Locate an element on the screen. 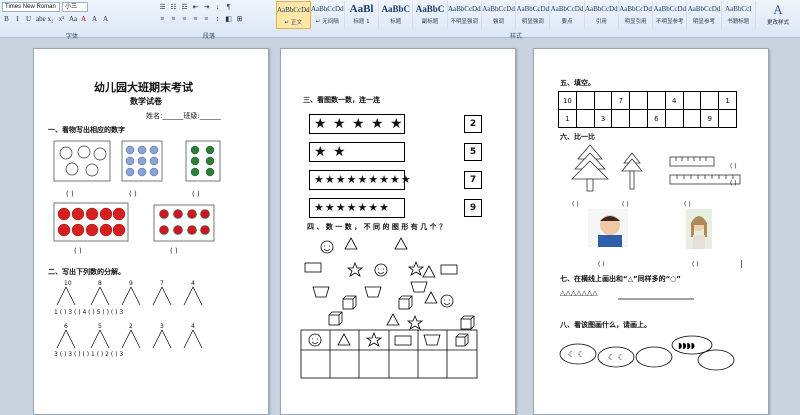  style-item: AaBbCcDd 不明显强调 is located at coordinates (465, 15).